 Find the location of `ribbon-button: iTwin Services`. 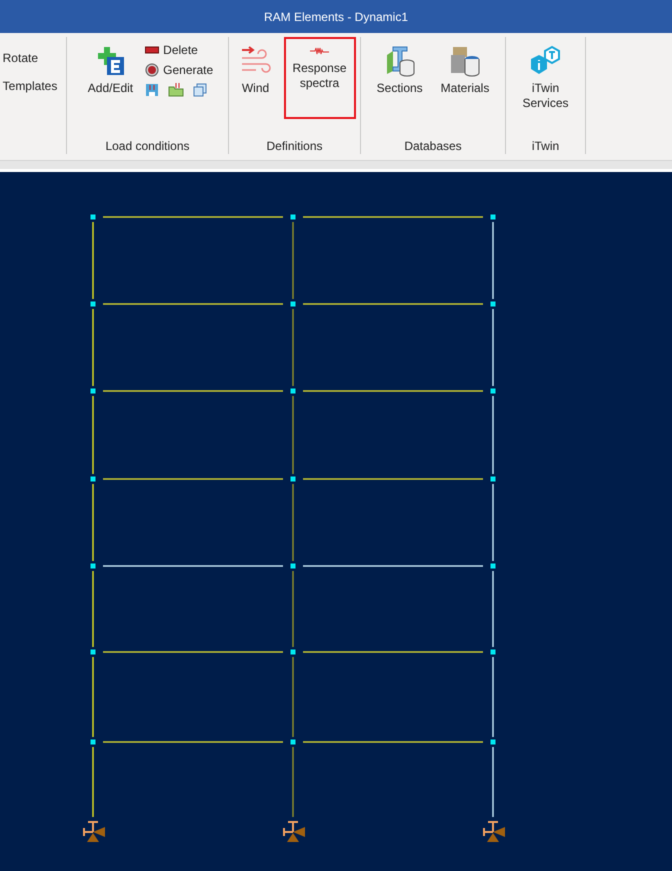

ribbon-button: iTwin Services is located at coordinates (545, 78).